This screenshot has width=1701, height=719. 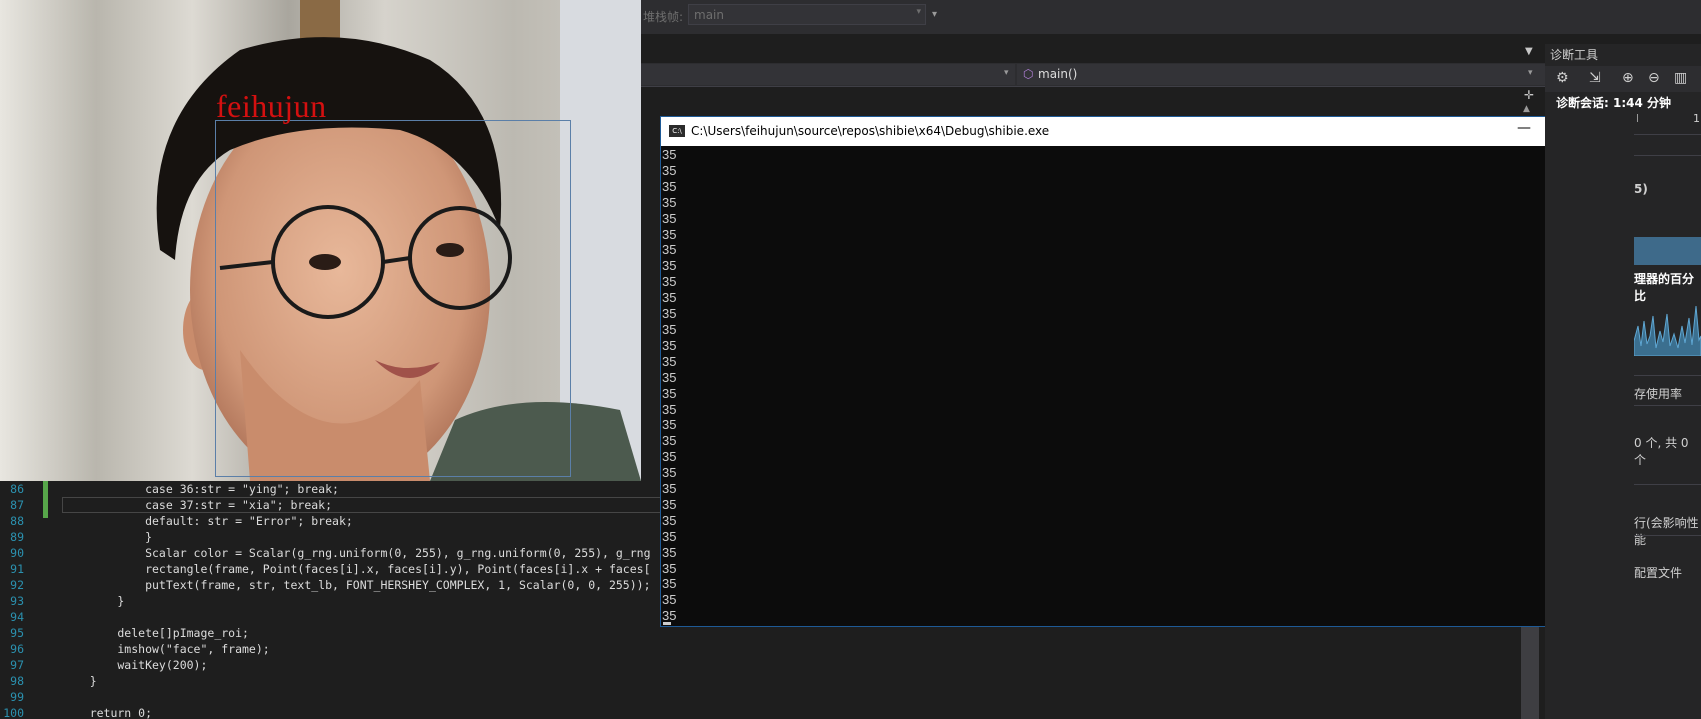 I want to click on code-line: waitKey(200);, so click(x=134, y=665).